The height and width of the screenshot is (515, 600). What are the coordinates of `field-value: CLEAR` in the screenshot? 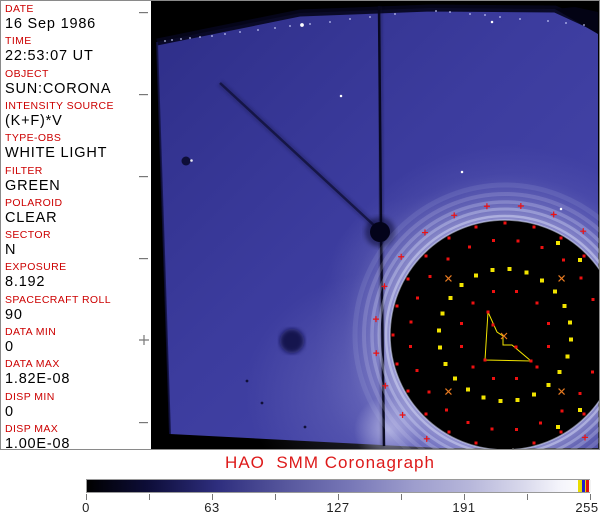 It's located at (31, 217).